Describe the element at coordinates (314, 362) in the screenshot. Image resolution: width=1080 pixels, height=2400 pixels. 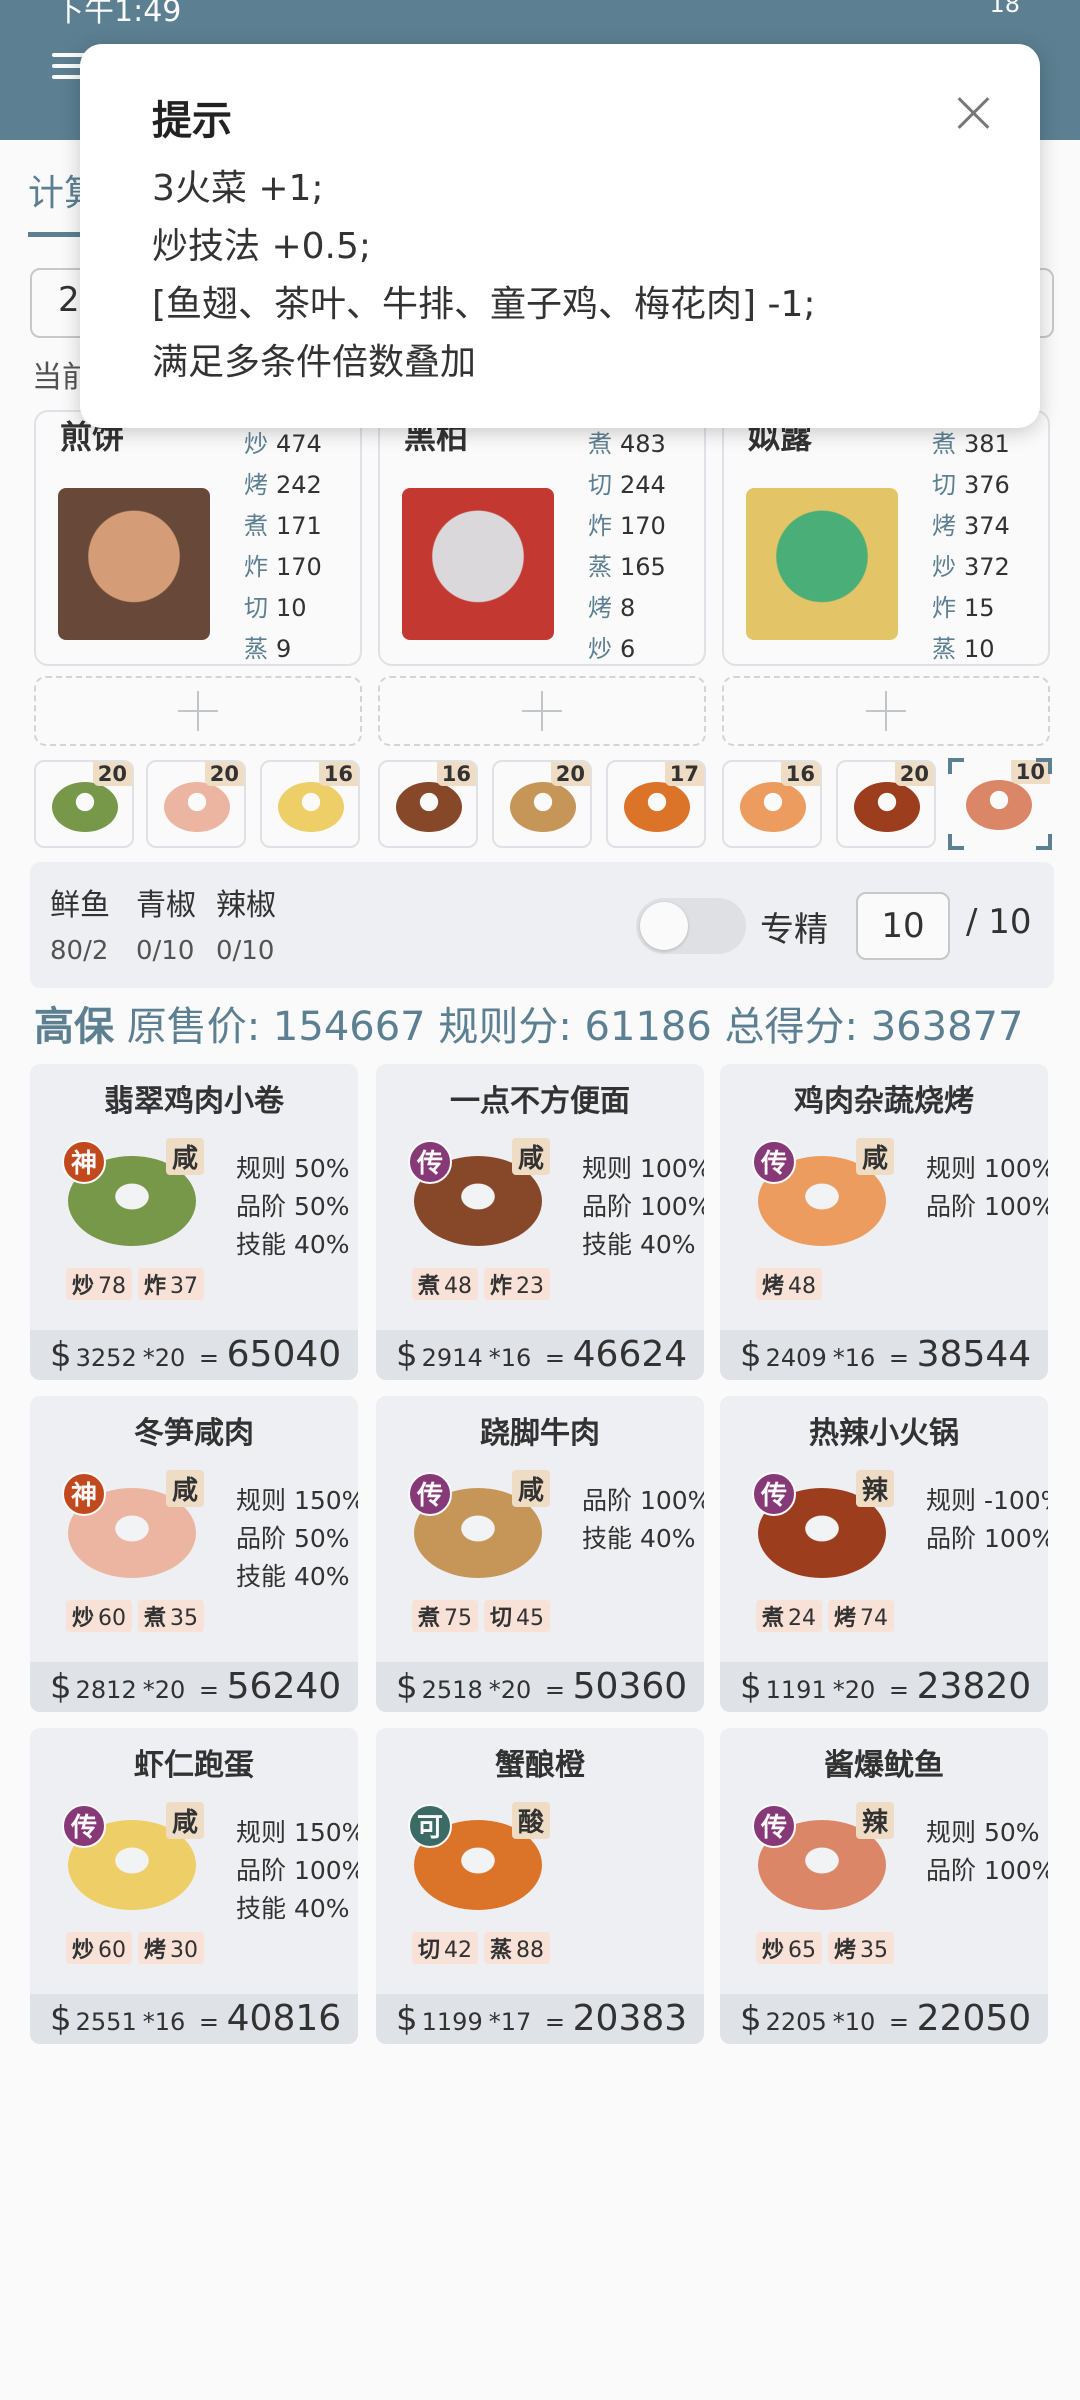
I see `dialog-line: 满足多条件倍数叠加` at that location.